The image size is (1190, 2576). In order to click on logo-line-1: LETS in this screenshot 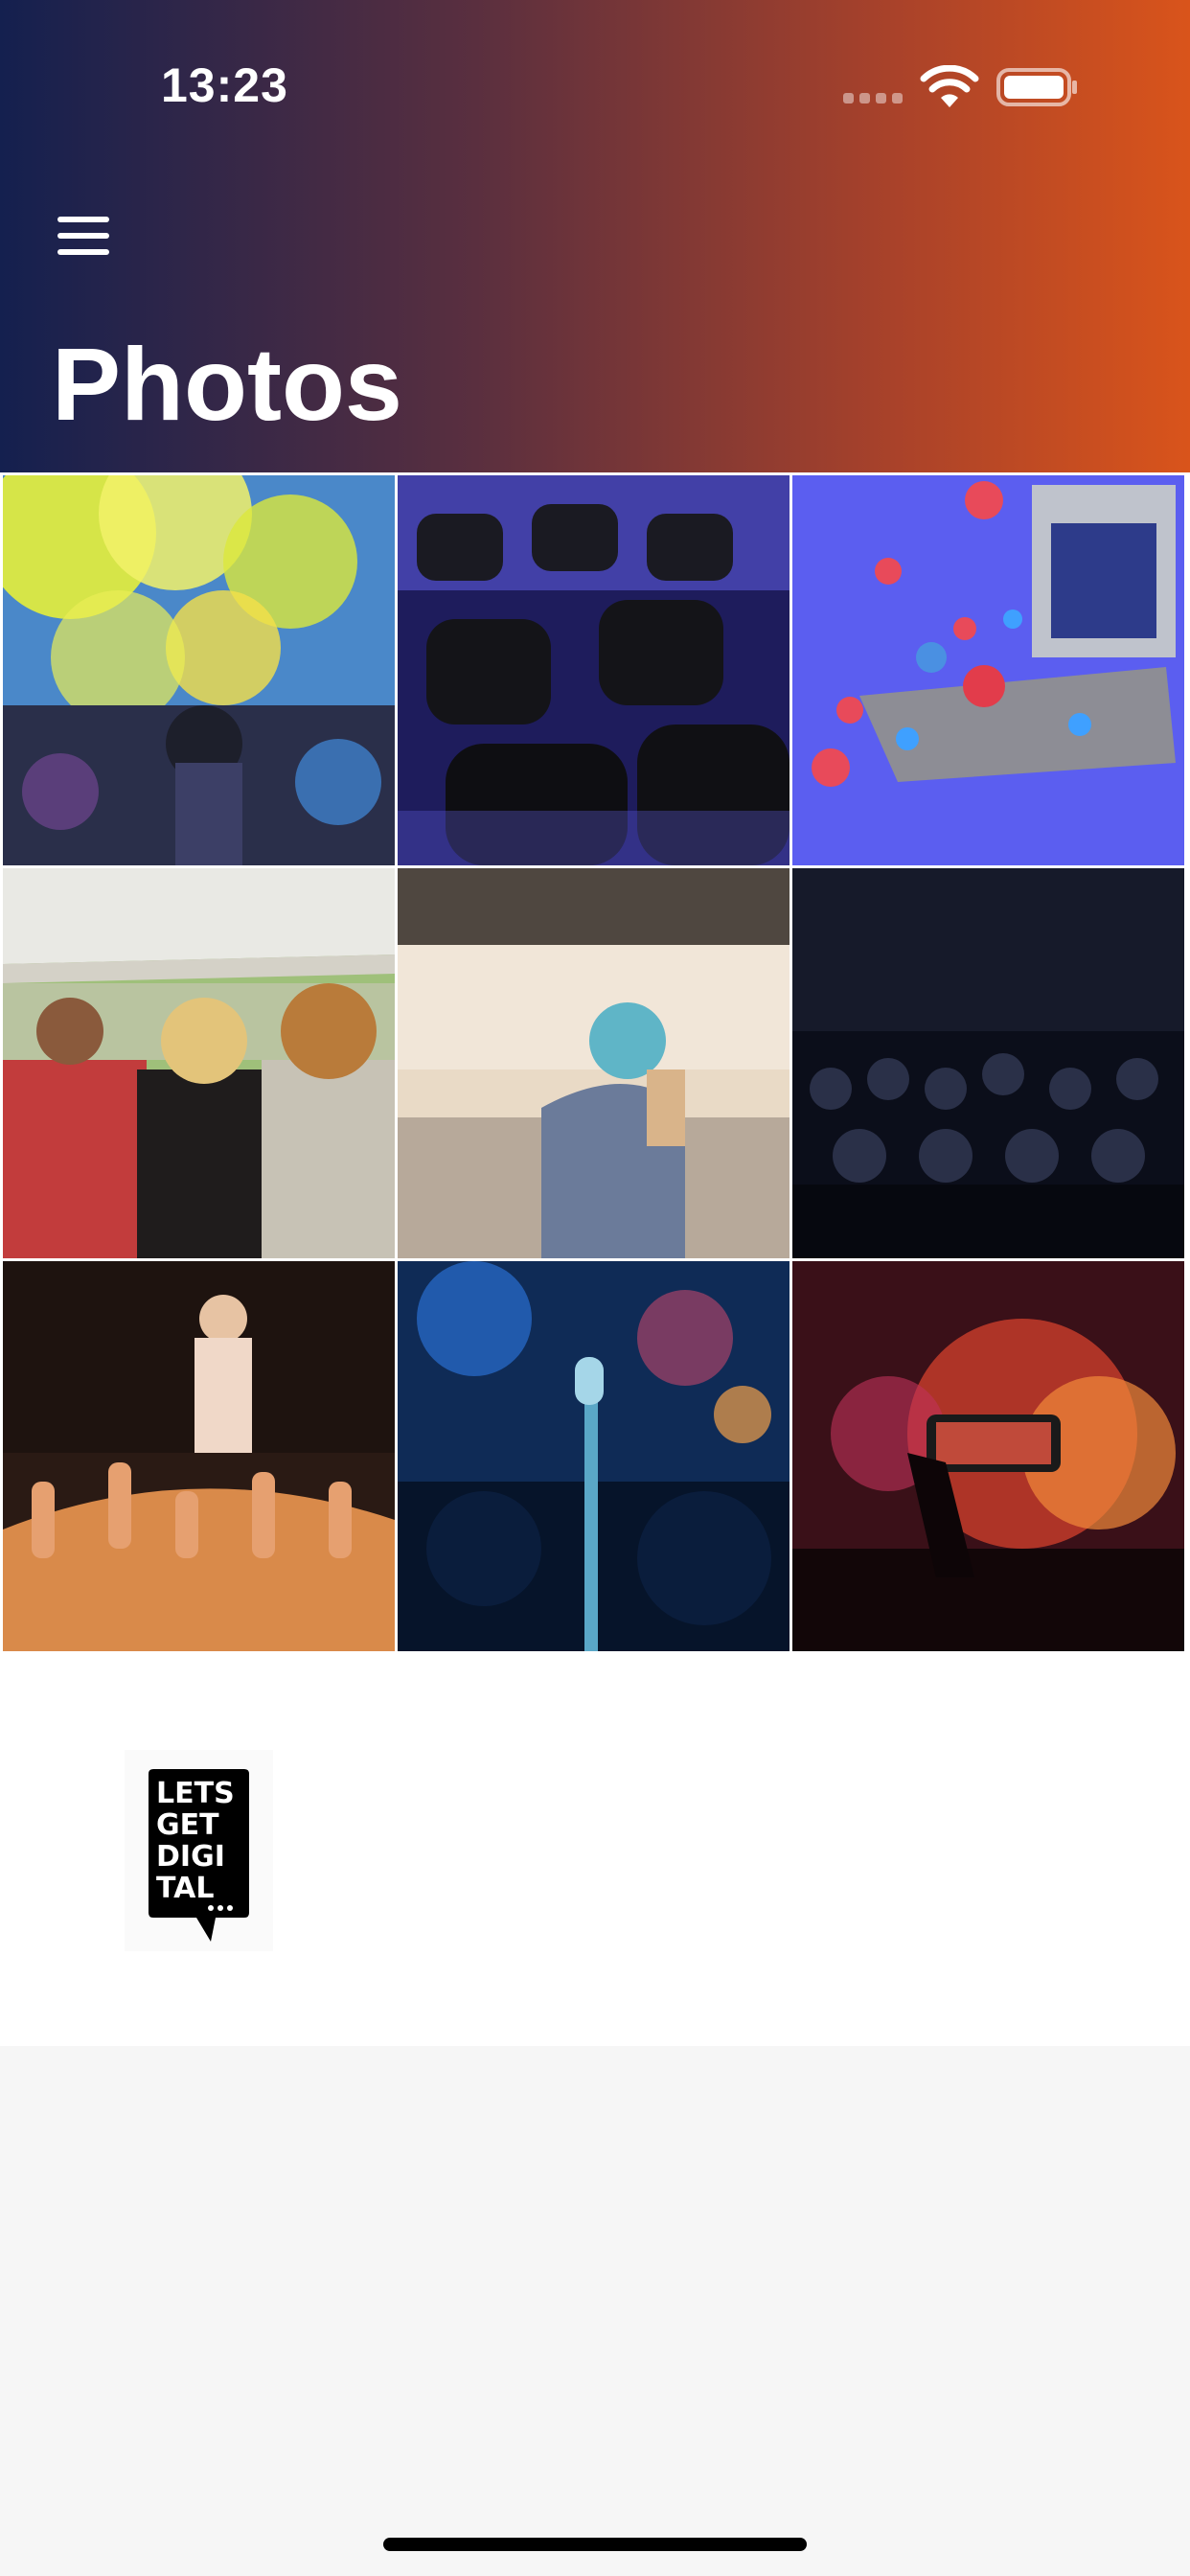, I will do `click(195, 1793)`.